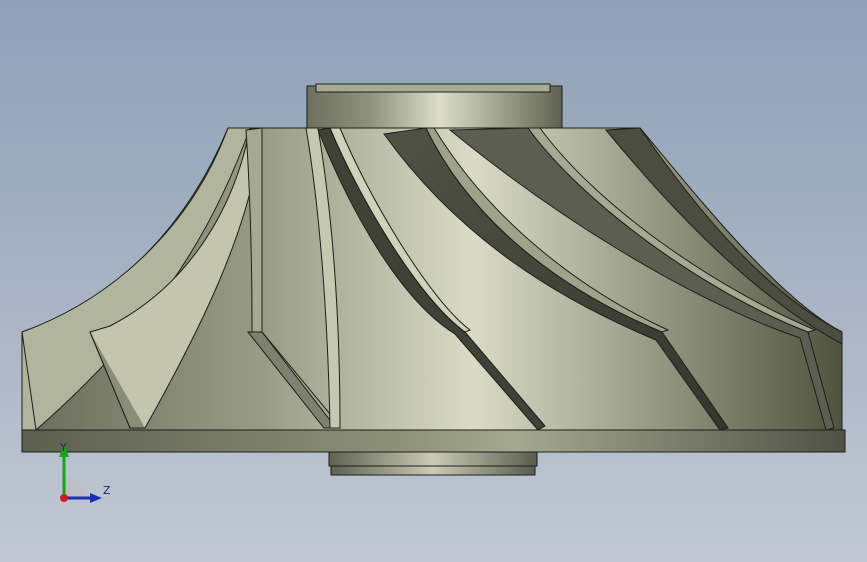 This screenshot has height=562, width=867. Describe the element at coordinates (433, 441) in the screenshot. I see `base-flange` at that location.